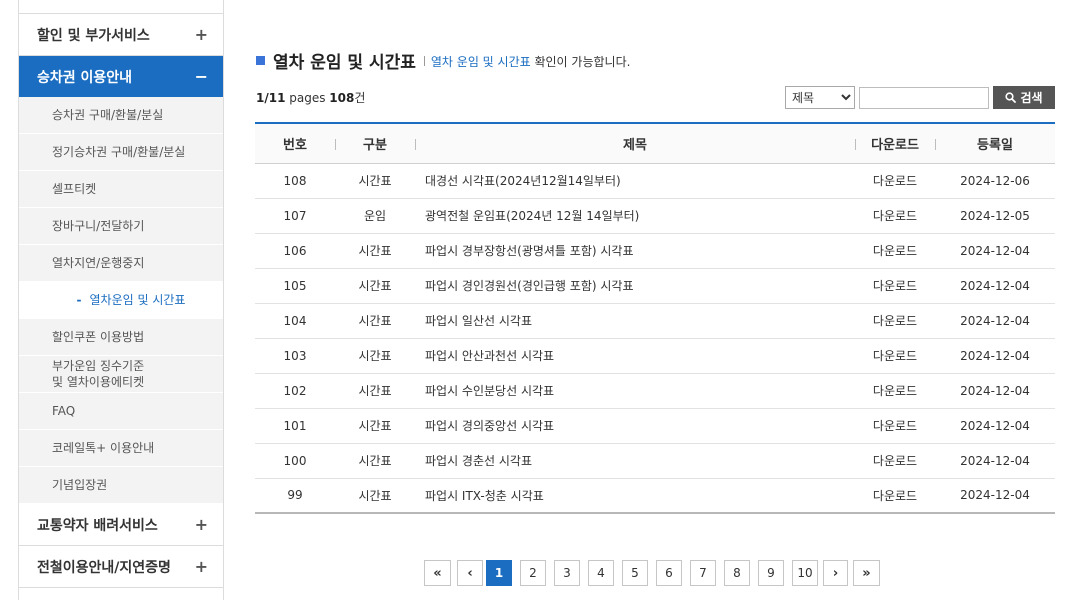 The image size is (1076, 600). Describe the element at coordinates (635, 496) in the screenshot. I see `row-title-cell: 파업시 ITX-청춘 시각표` at that location.